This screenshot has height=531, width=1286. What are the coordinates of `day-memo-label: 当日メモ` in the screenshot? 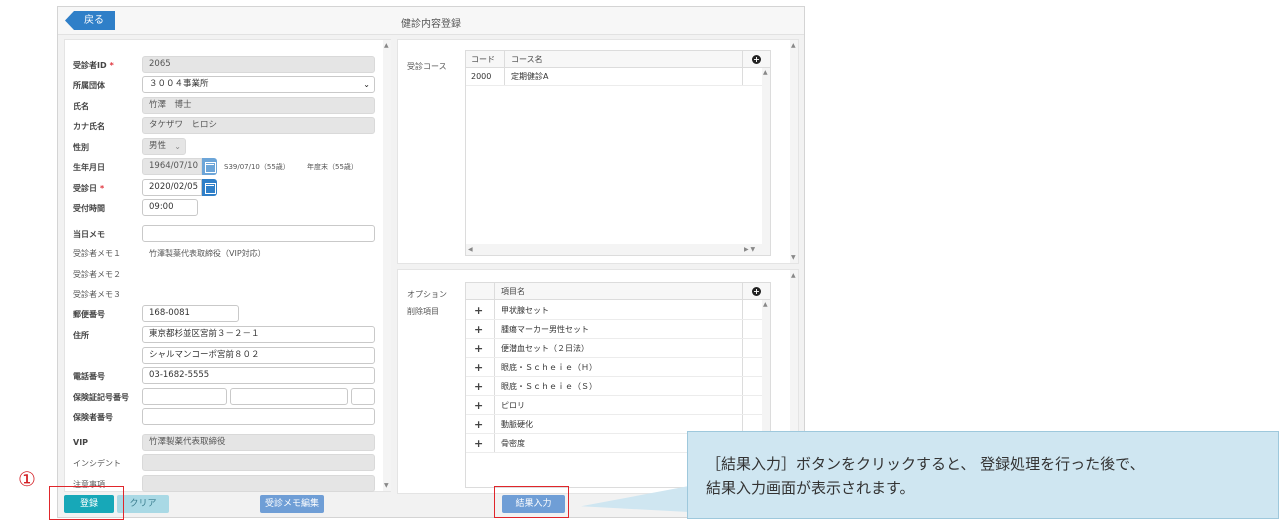 It's located at (89, 234).